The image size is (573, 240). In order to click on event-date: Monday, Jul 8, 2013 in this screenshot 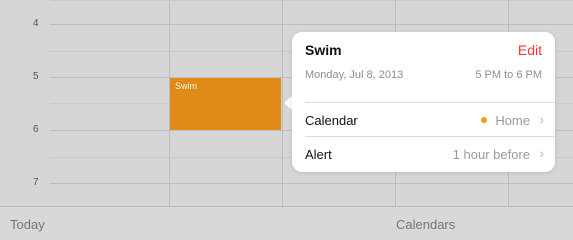, I will do `click(354, 75)`.